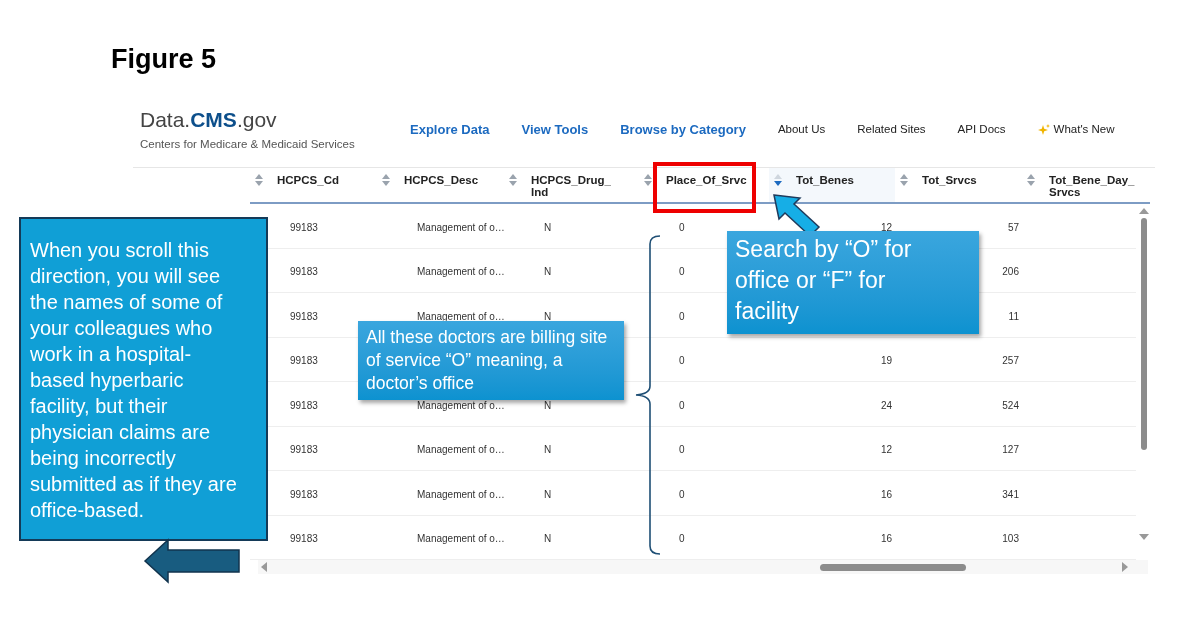 The height and width of the screenshot is (618, 1189). I want to click on scroll-down-icon, so click(1144, 537).